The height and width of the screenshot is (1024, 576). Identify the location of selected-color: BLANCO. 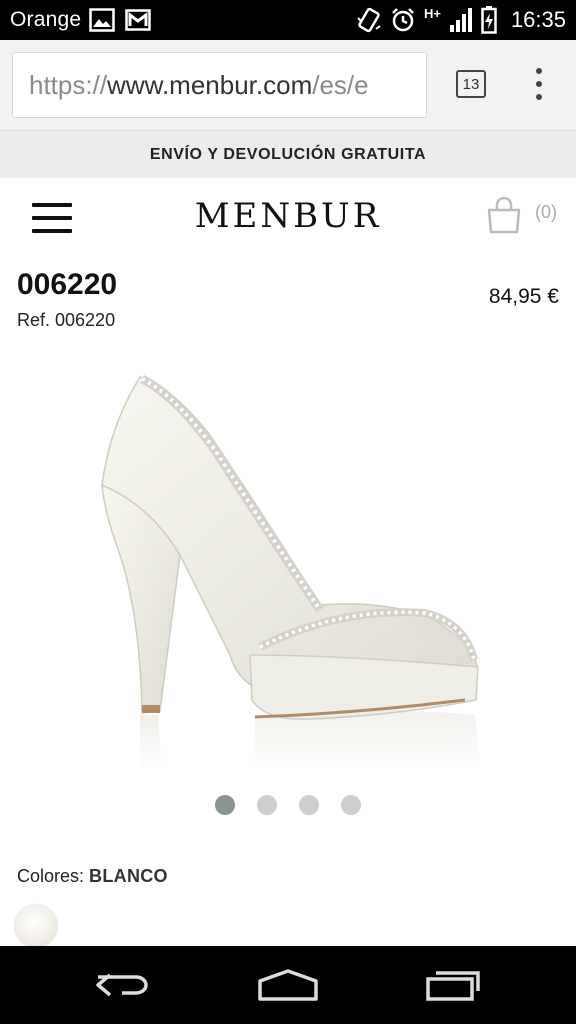
(128, 876).